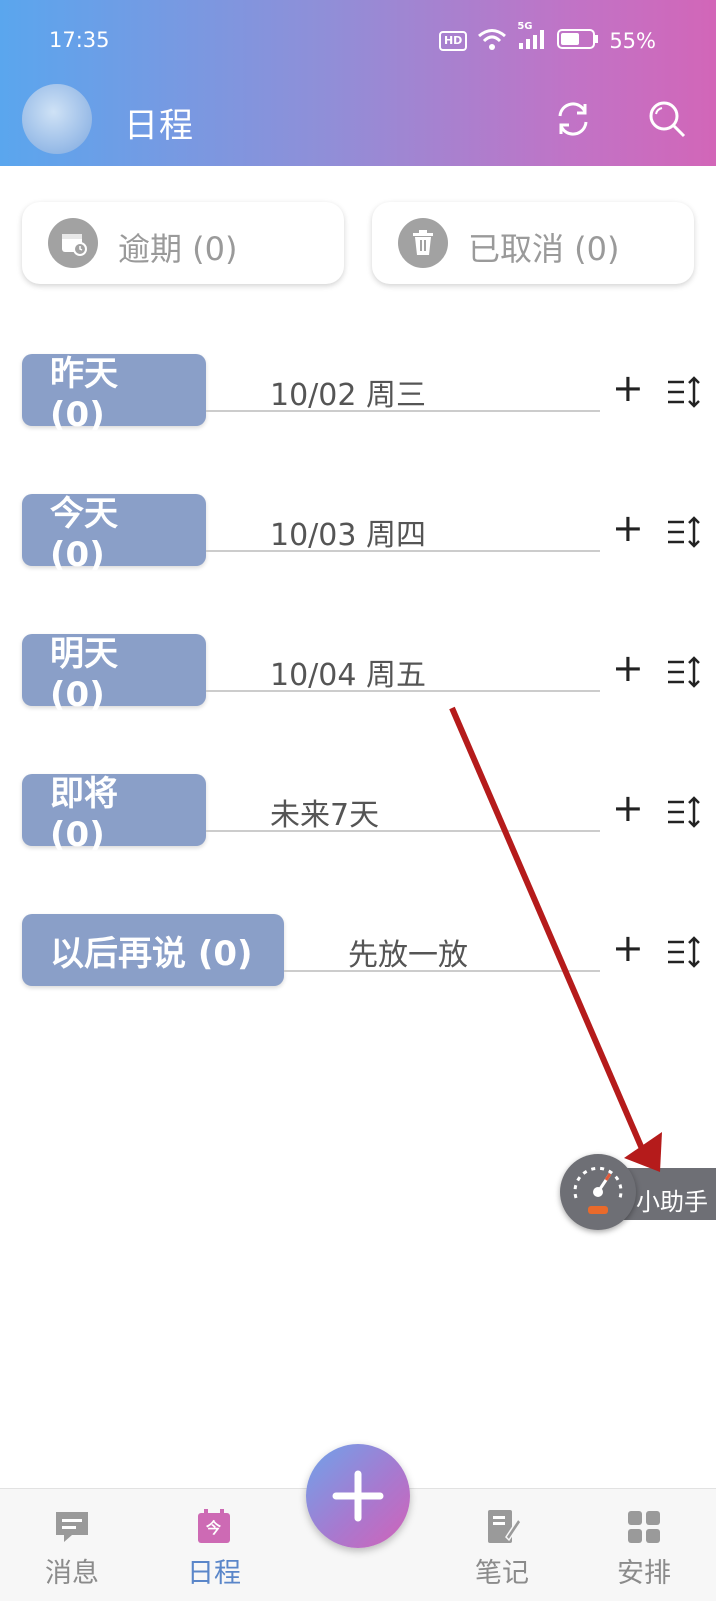 The width and height of the screenshot is (716, 1601). I want to click on section-yesterday: 昨天 (0) 10/02 周三 +, so click(358, 394).